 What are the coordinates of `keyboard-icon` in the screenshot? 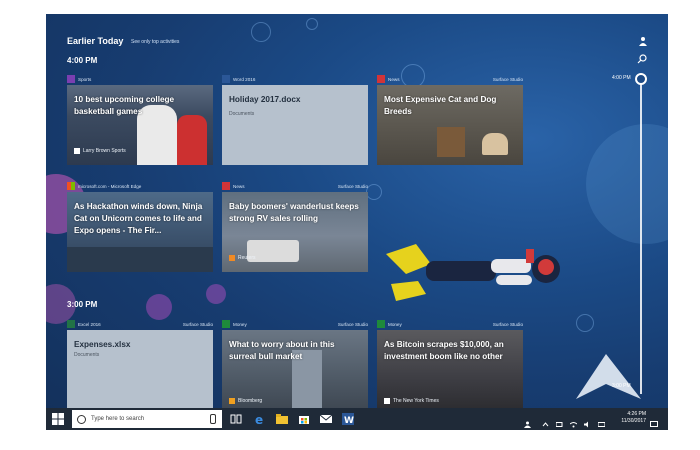 It's located at (601, 421).